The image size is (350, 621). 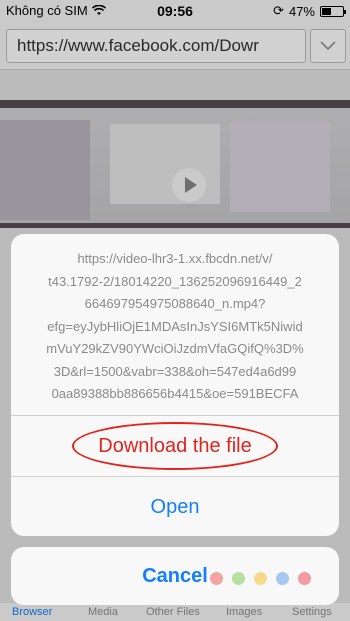 I want to click on url-line: 3D&rl=1500&vabr=338&oh=547ed4a6d99, so click(x=175, y=371).